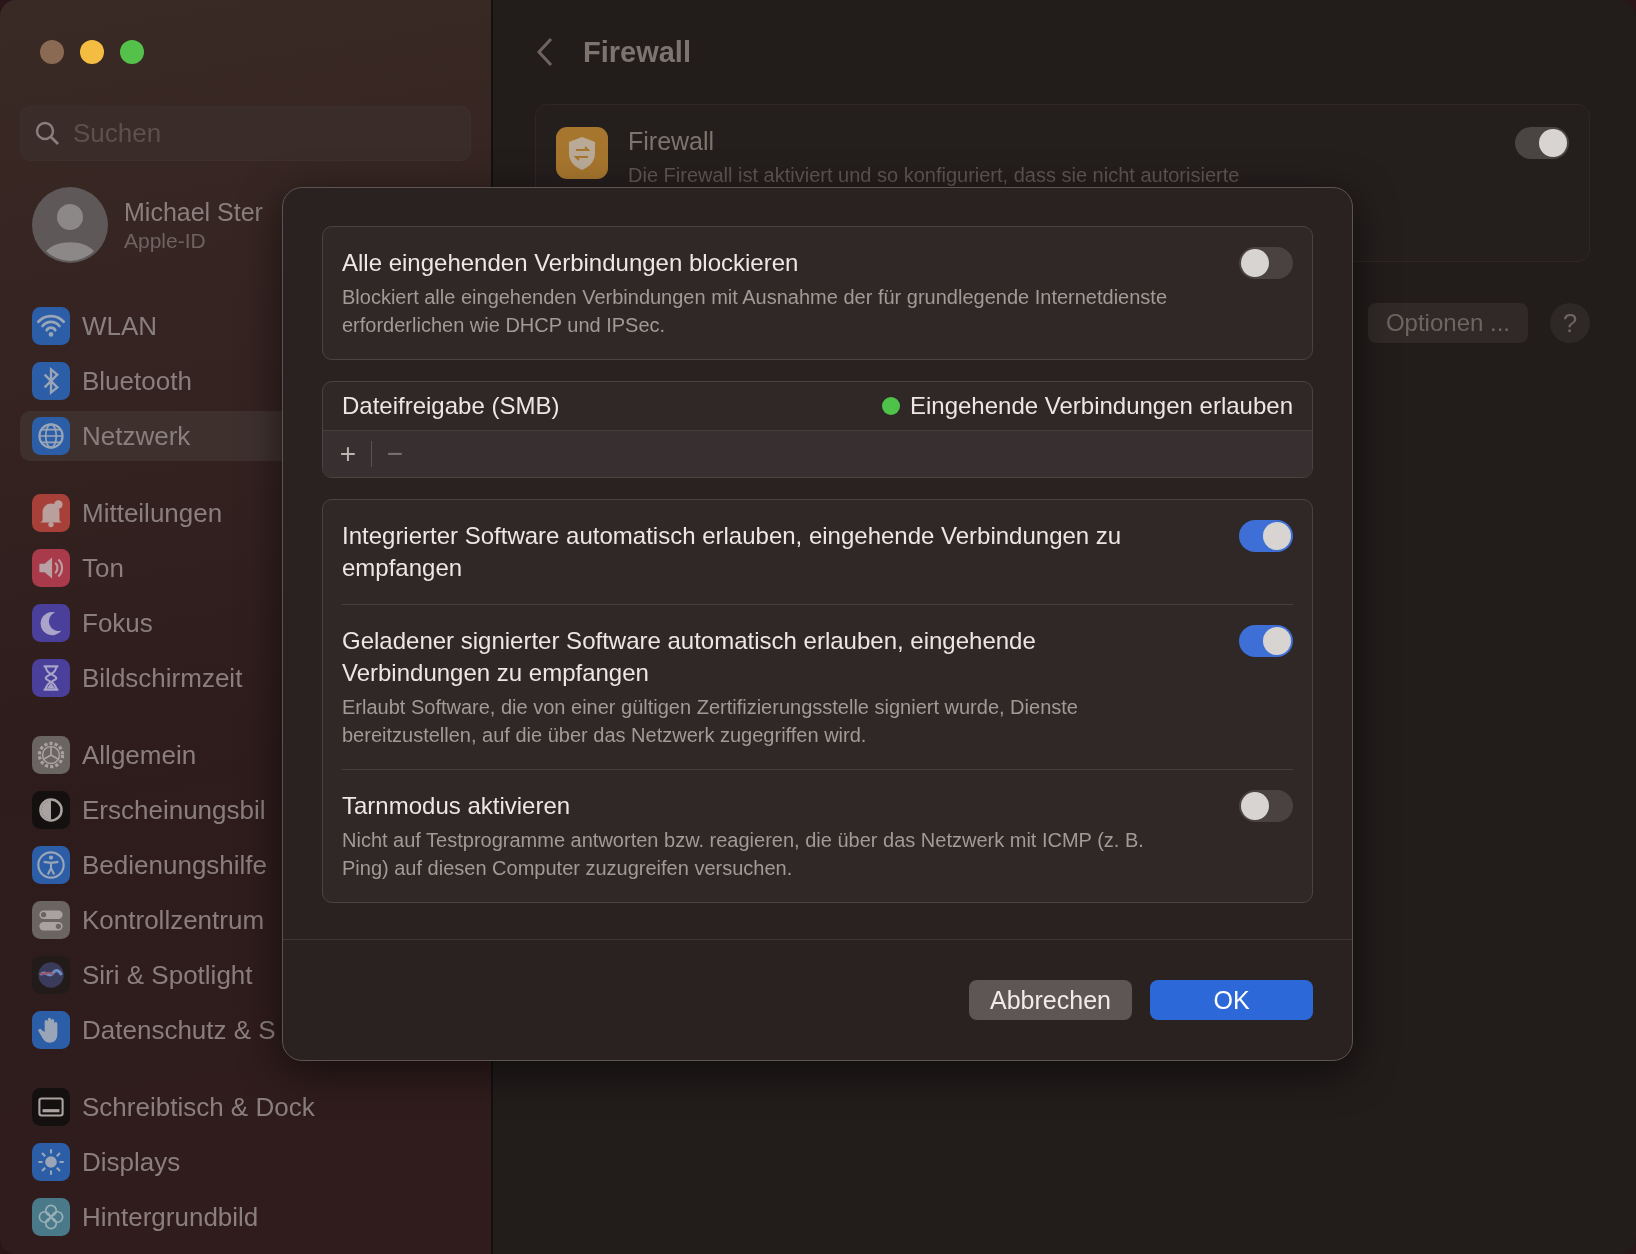  Describe the element at coordinates (51, 381) in the screenshot. I see `bluetooth-icon` at that location.